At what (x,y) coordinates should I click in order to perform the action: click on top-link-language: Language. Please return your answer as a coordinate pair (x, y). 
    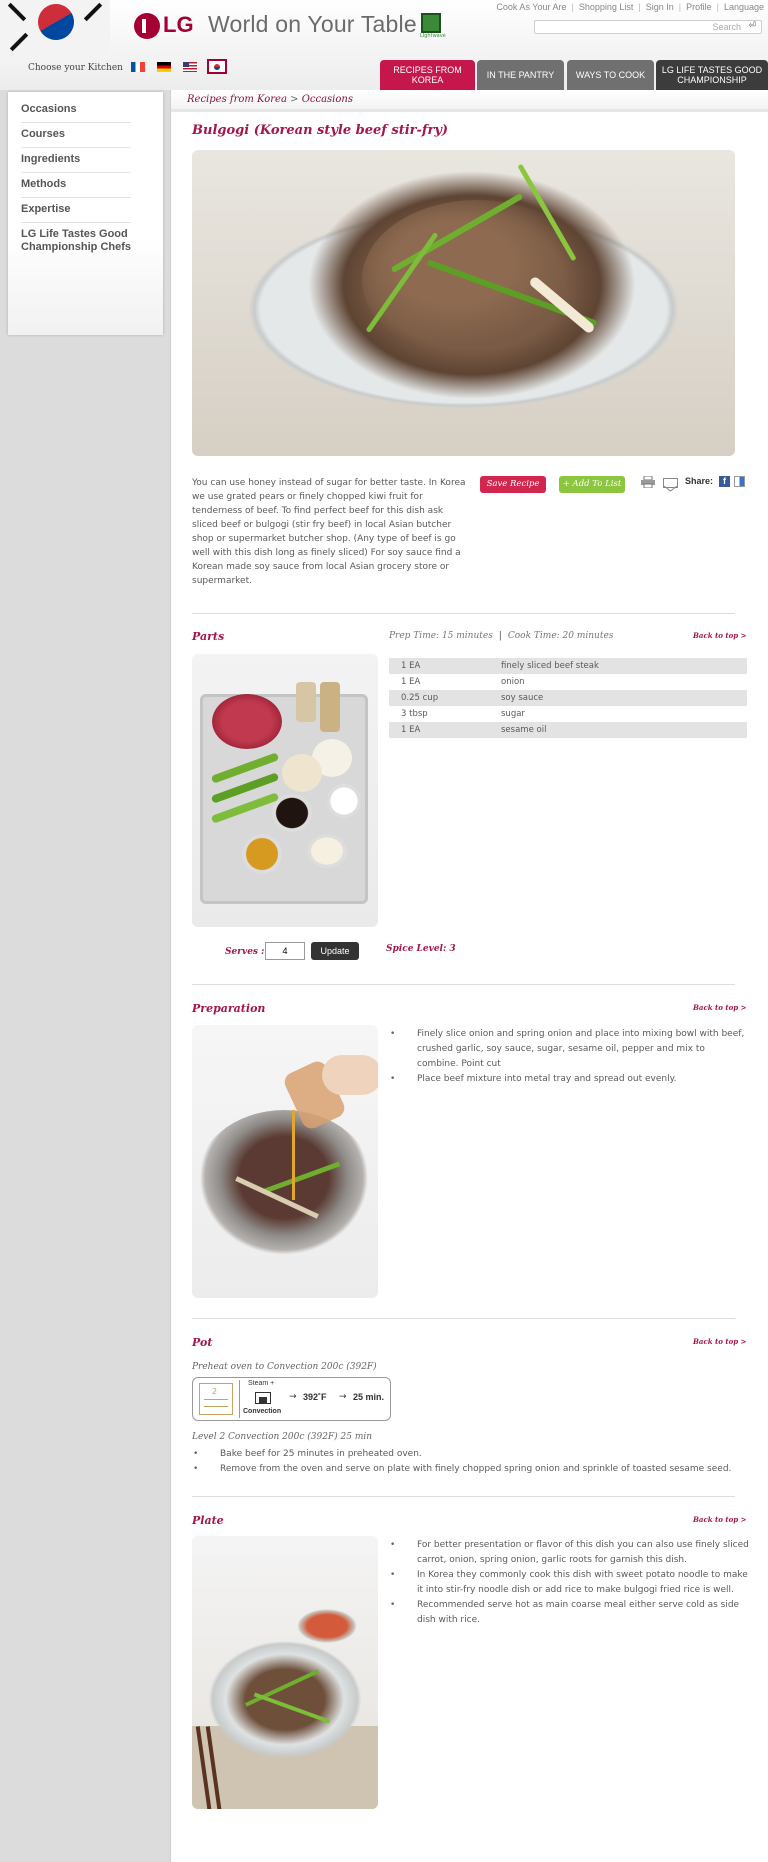
    Looking at the image, I should click on (744, 7).